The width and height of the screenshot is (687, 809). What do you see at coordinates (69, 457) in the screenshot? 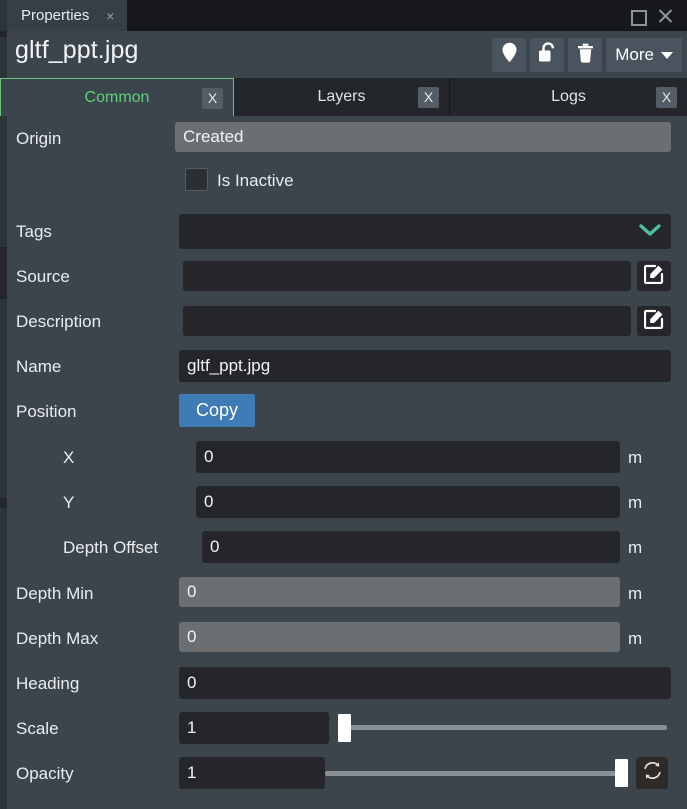
I see `x-label: X` at bounding box center [69, 457].